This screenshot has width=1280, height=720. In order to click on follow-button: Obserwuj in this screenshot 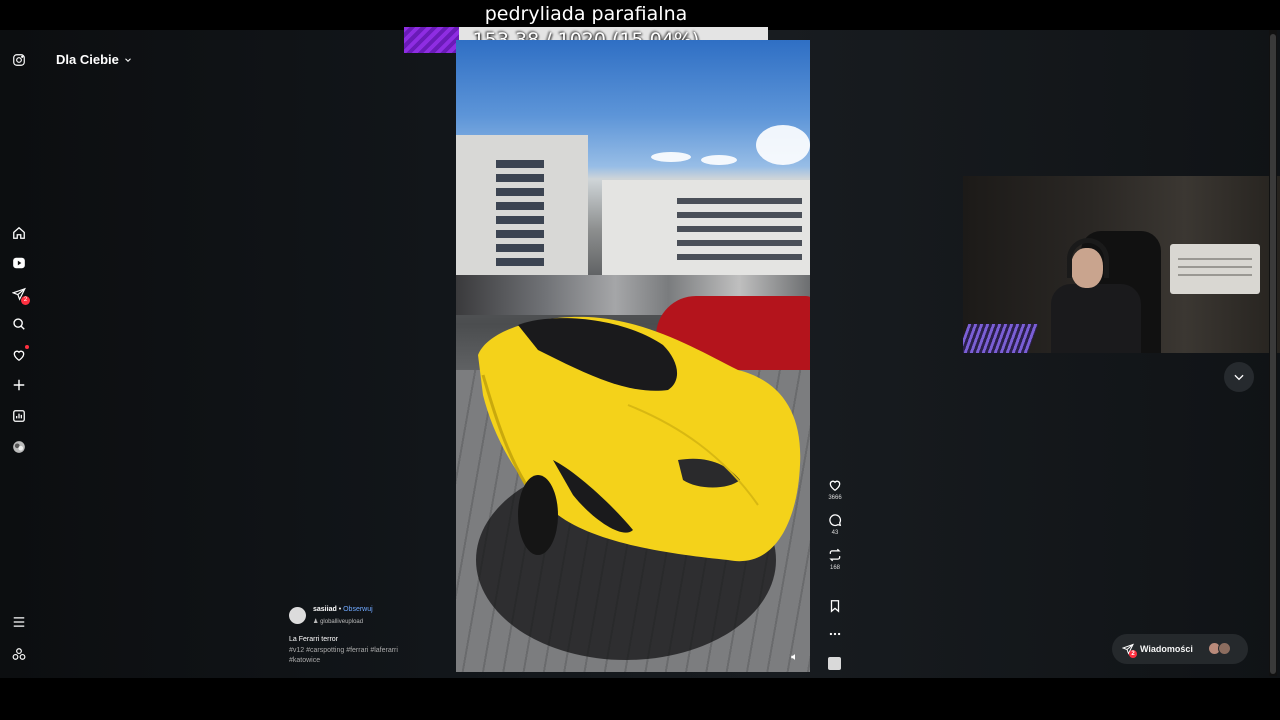, I will do `click(358, 609)`.